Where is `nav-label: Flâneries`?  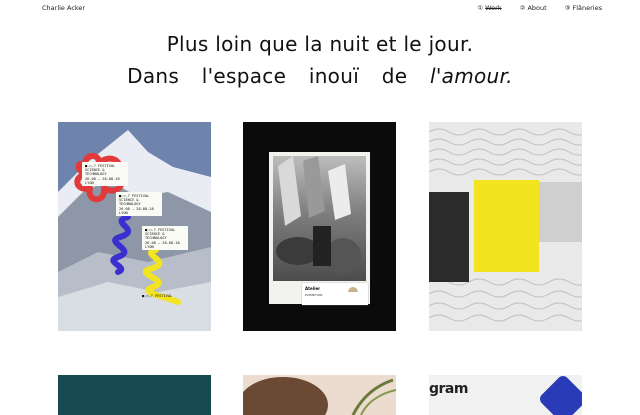
nav-label: Flâneries is located at coordinates (587, 8).